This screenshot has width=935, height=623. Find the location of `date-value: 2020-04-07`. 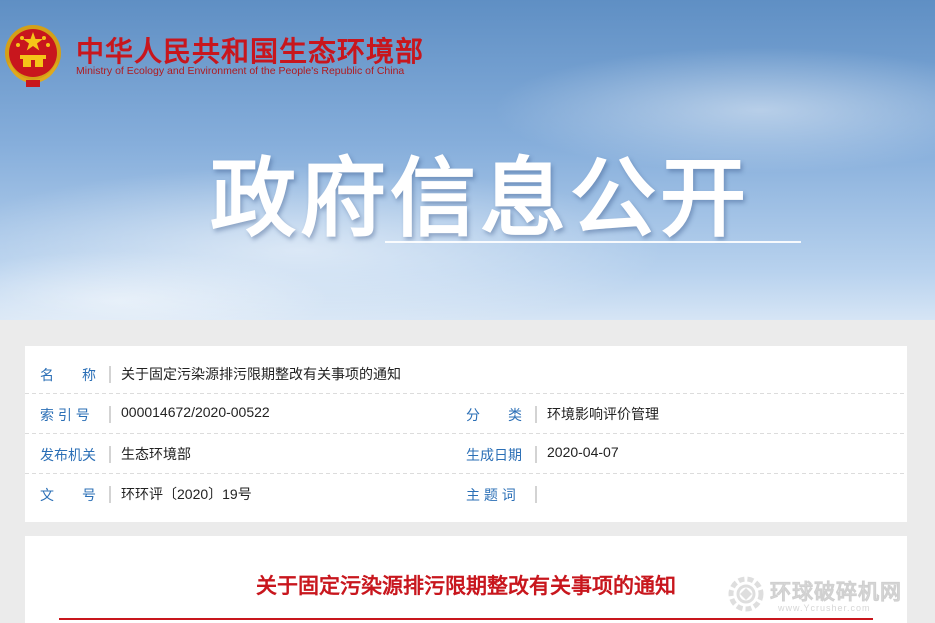

date-value: 2020-04-07 is located at coordinates (583, 452).